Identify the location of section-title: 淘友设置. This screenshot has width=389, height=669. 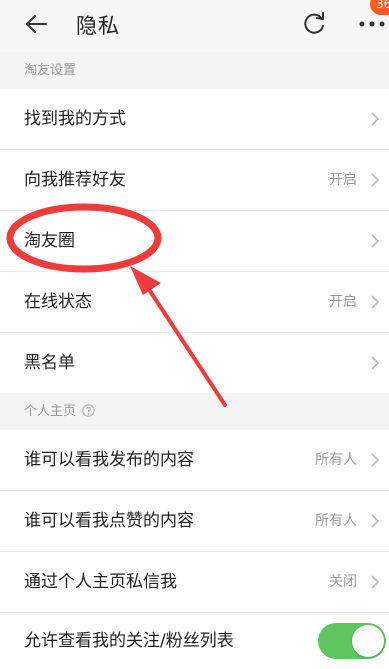
(50, 70).